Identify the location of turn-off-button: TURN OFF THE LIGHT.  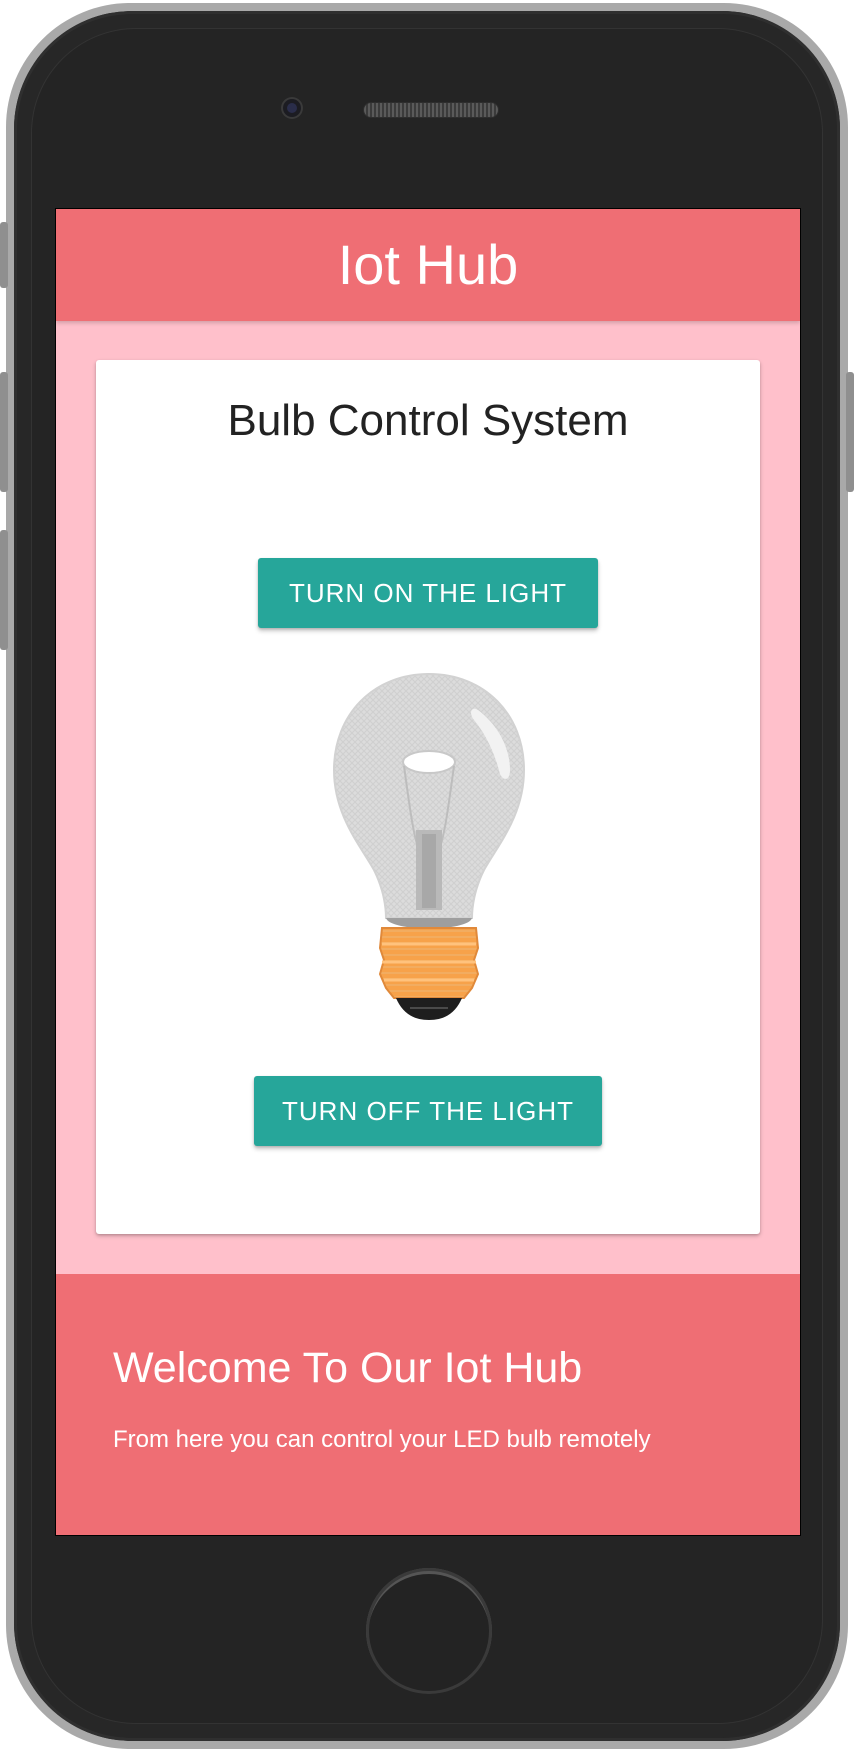
(428, 1111).